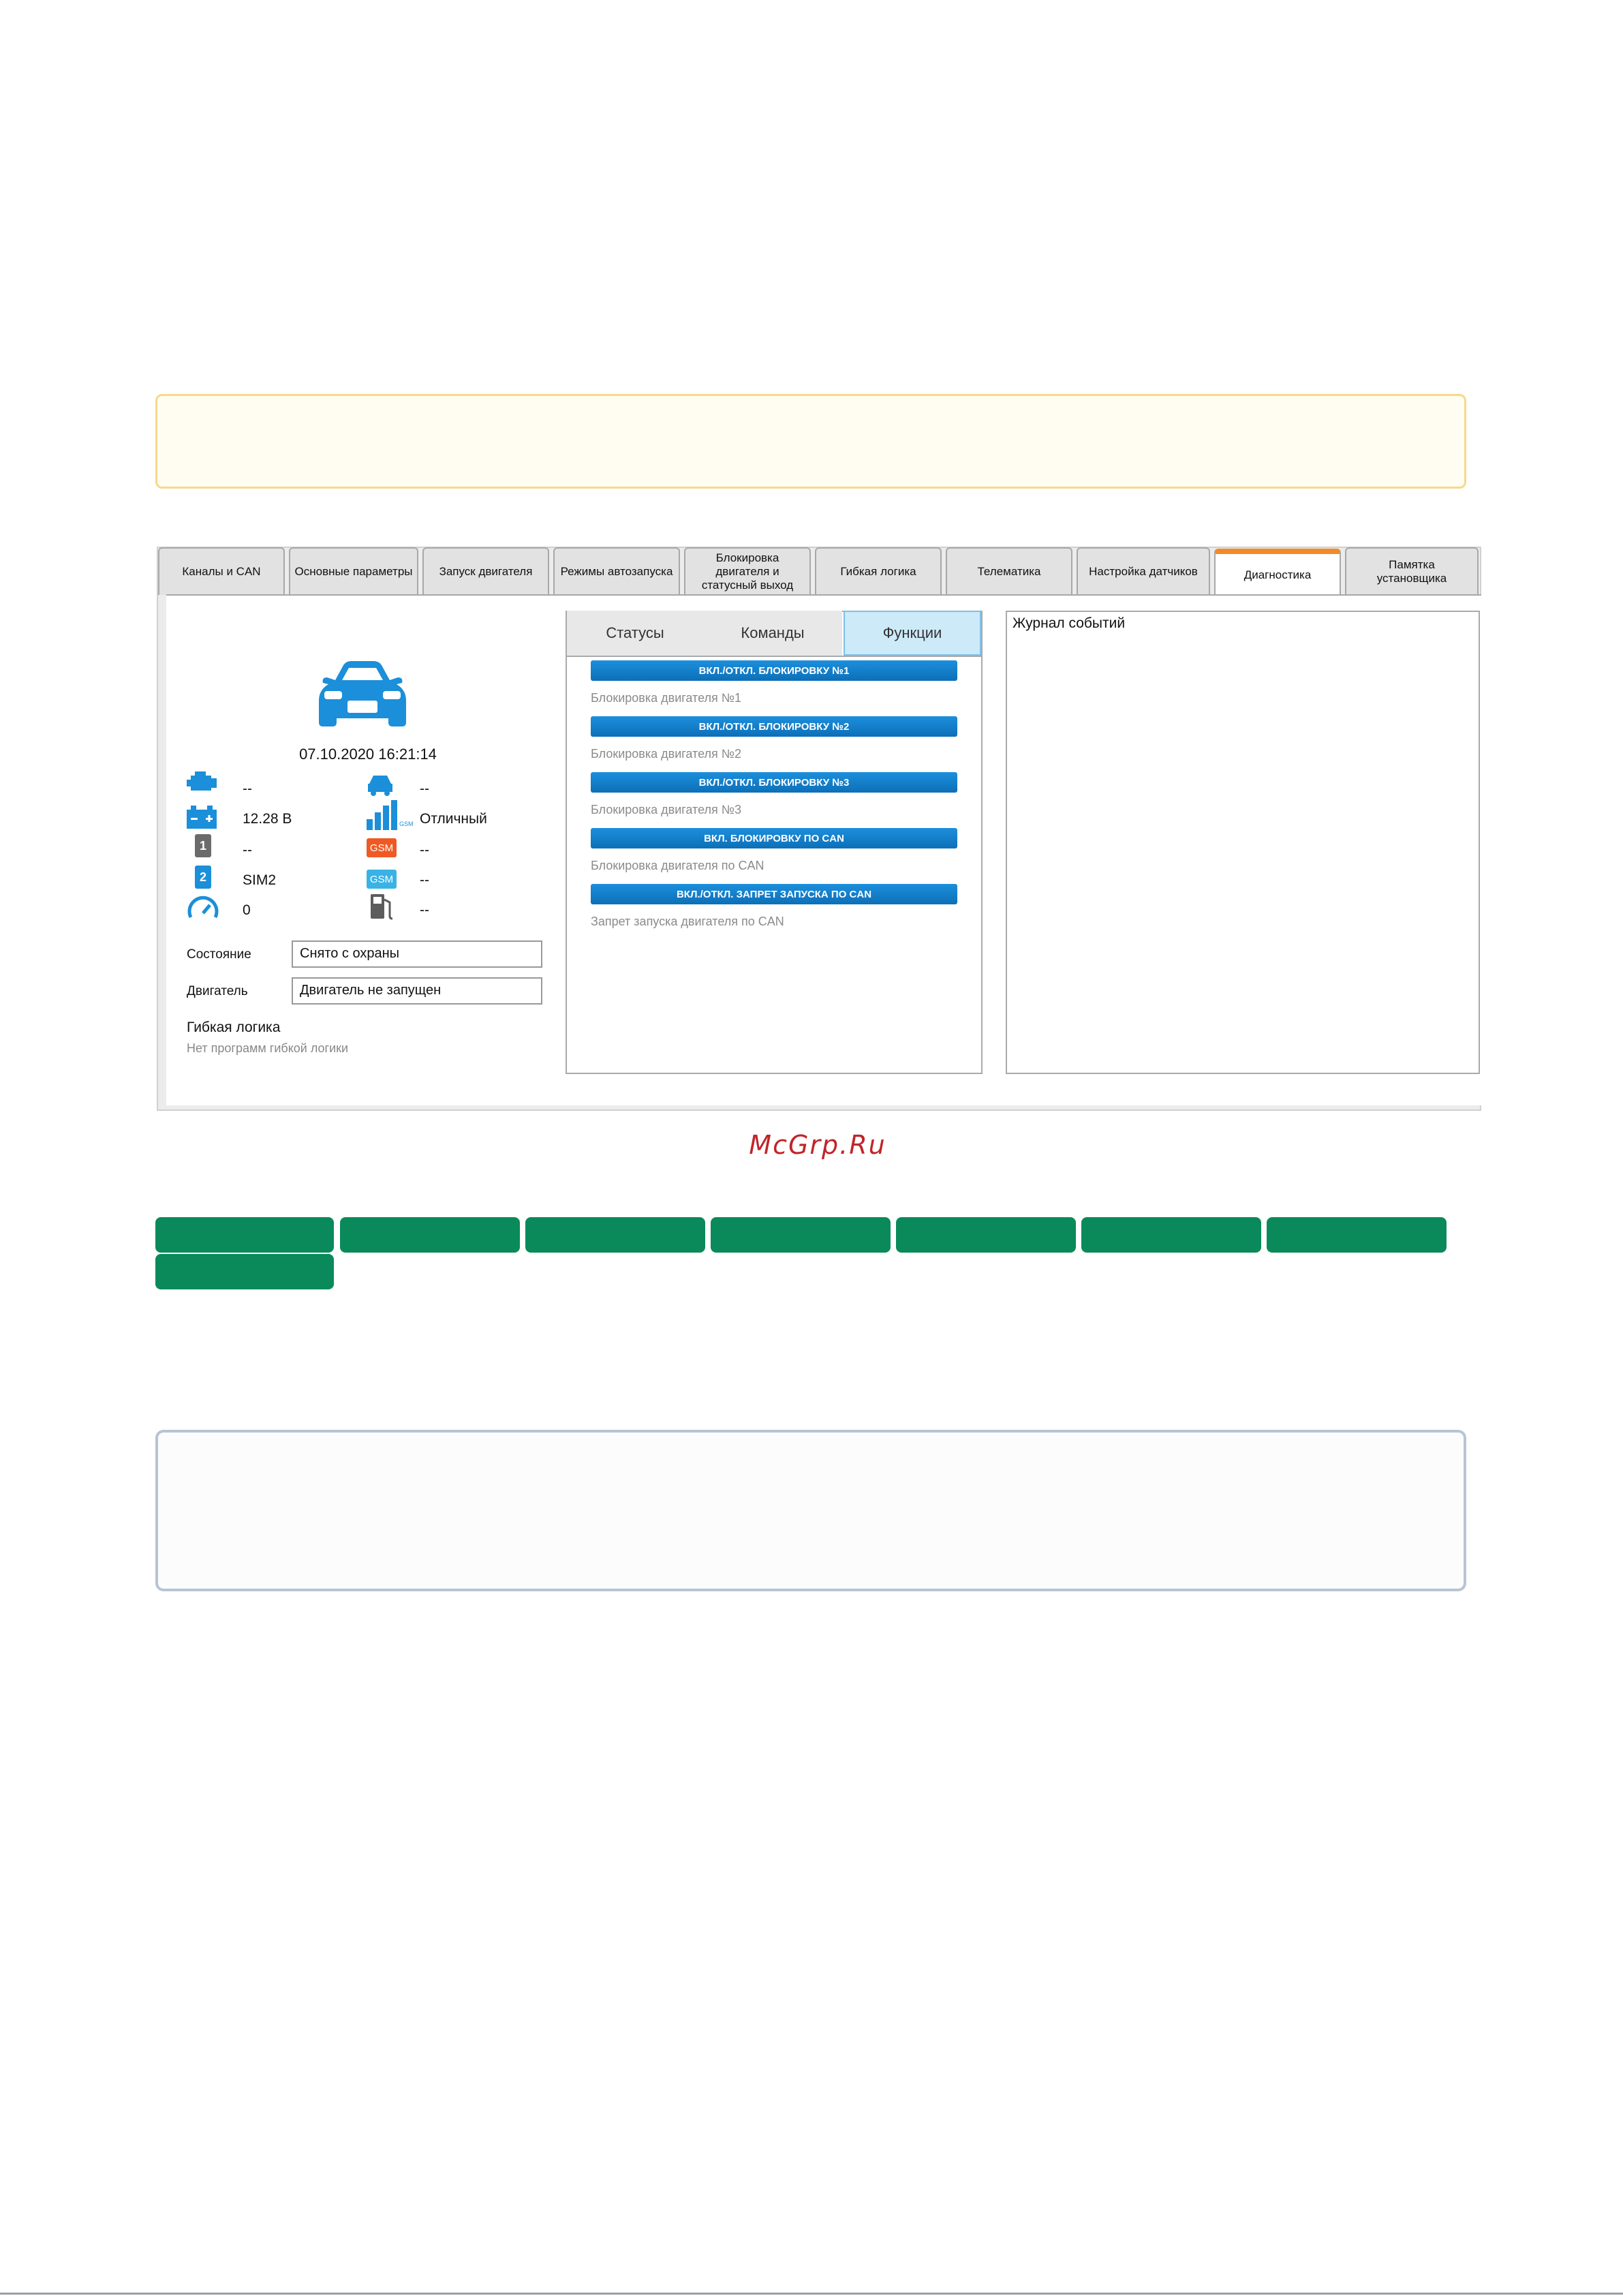 The image size is (1623, 2296). I want to click on tab-channels-can: Каналы и CAN, so click(221, 571).